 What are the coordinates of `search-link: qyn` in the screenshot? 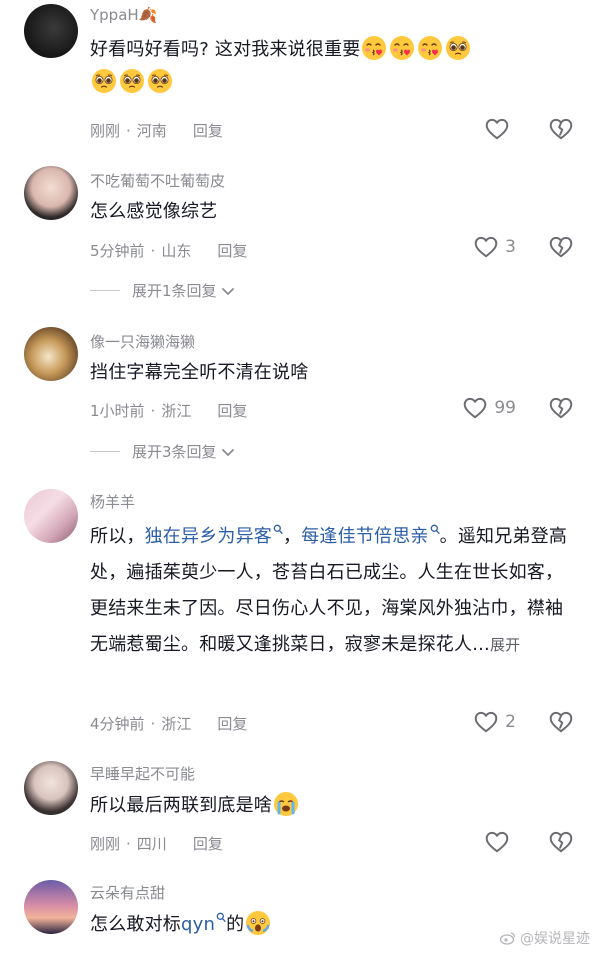 It's located at (203, 924).